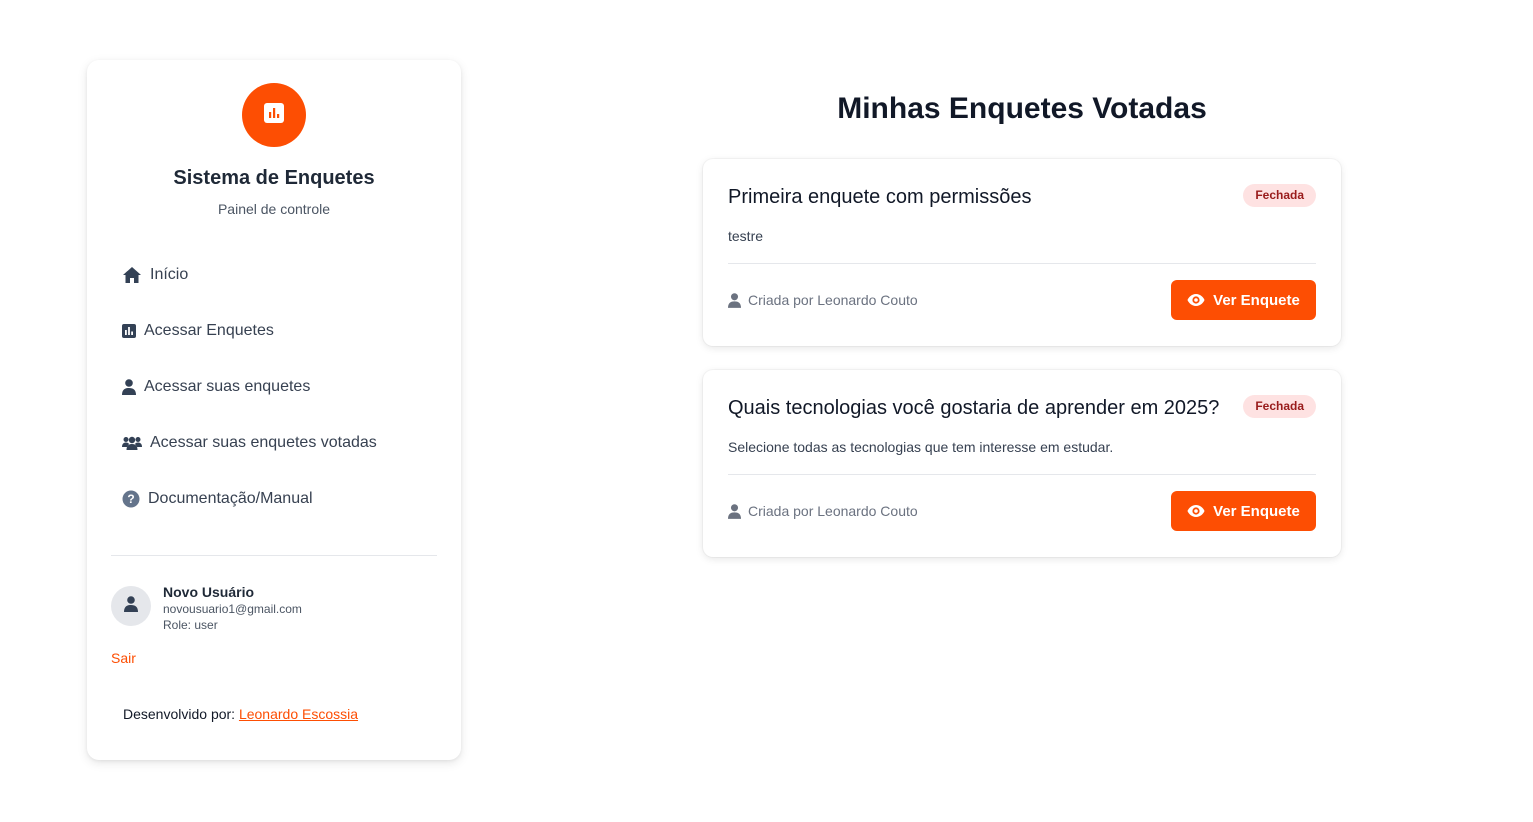 The image size is (1533, 822). Describe the element at coordinates (232, 609) in the screenshot. I see `user-email: novousuario1@gmail.com` at that location.